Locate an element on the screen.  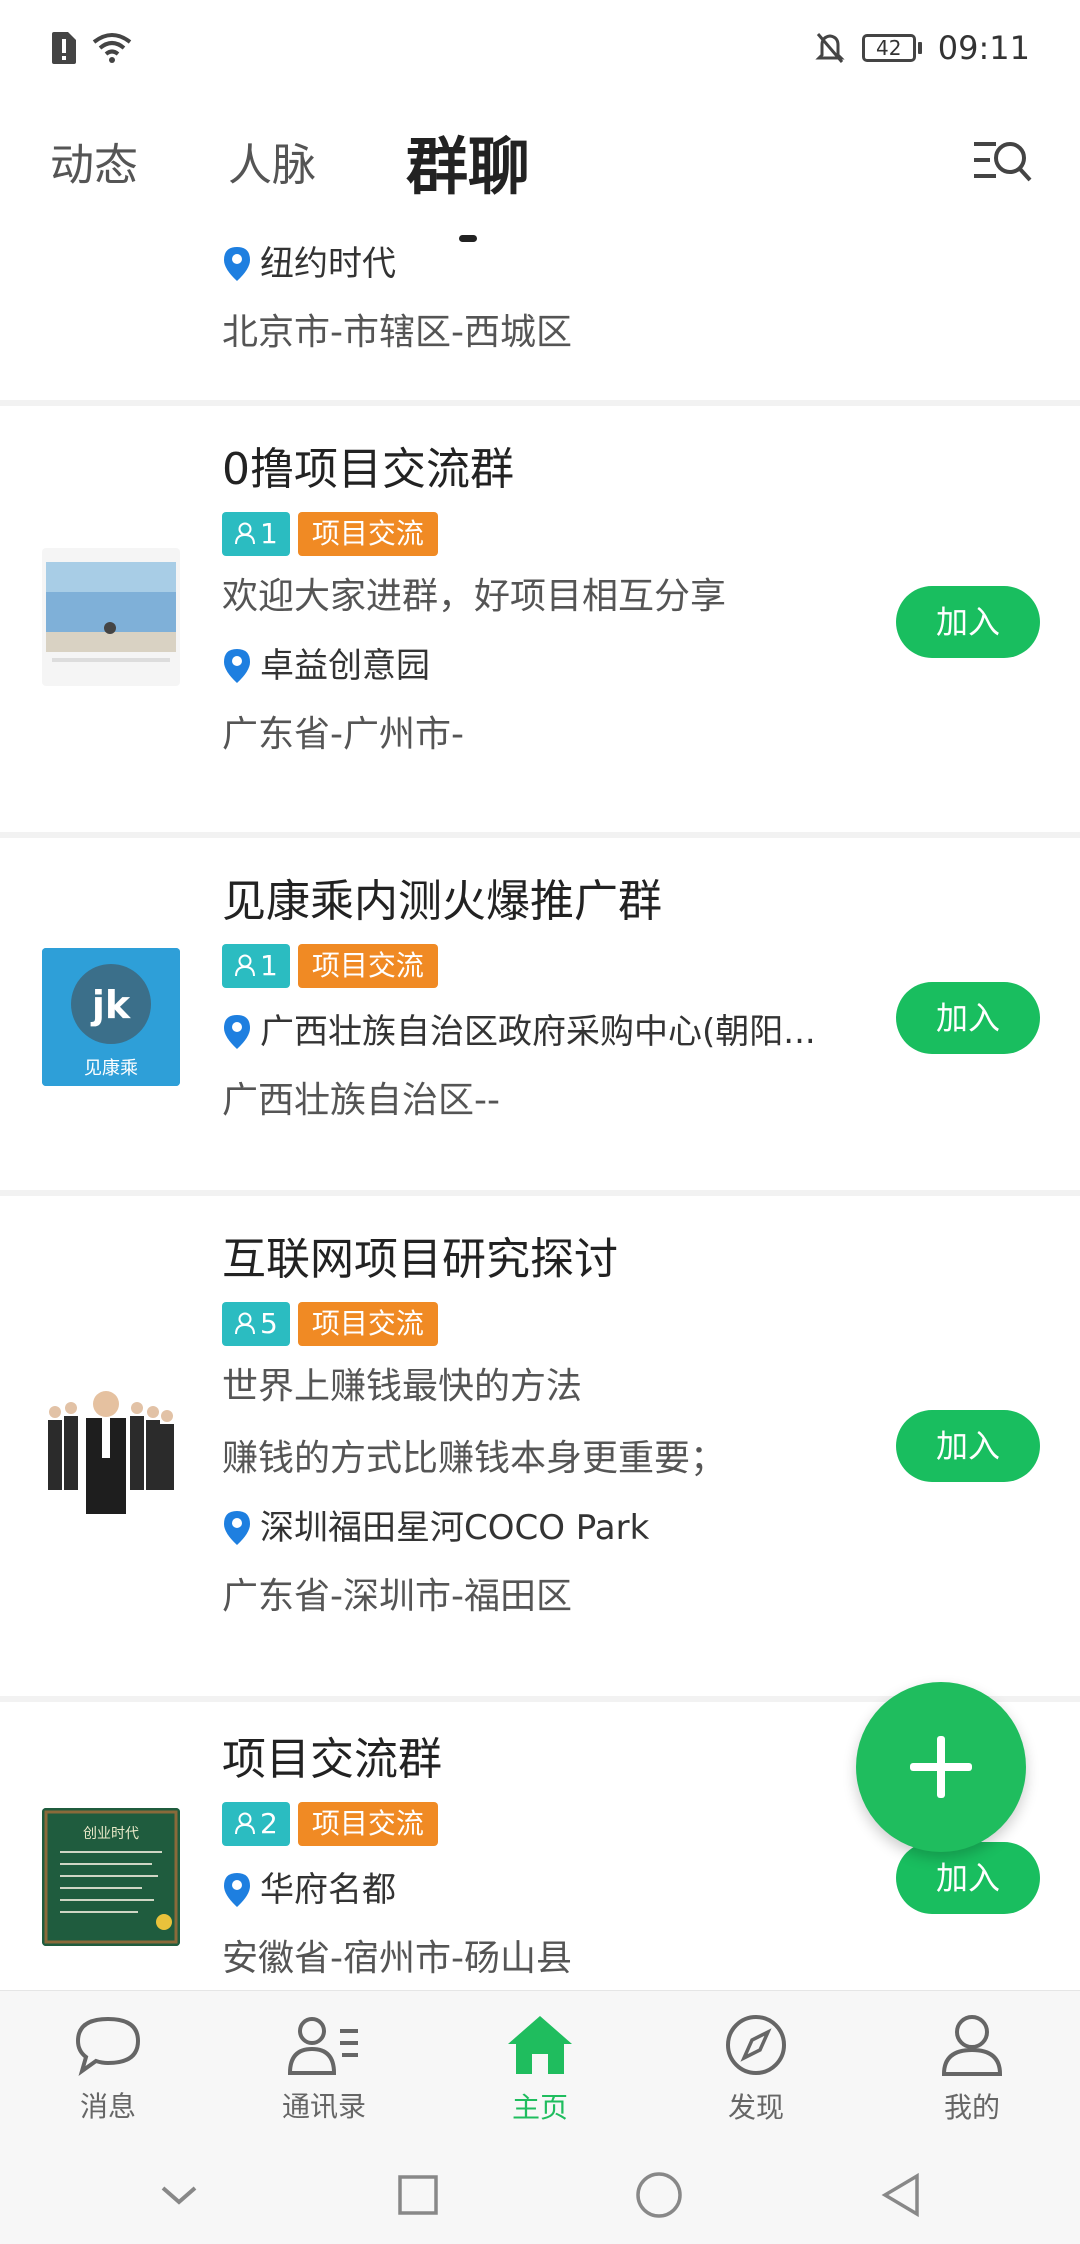
group-region: 北京市-市辖区-西城区 is located at coordinates (397, 332).